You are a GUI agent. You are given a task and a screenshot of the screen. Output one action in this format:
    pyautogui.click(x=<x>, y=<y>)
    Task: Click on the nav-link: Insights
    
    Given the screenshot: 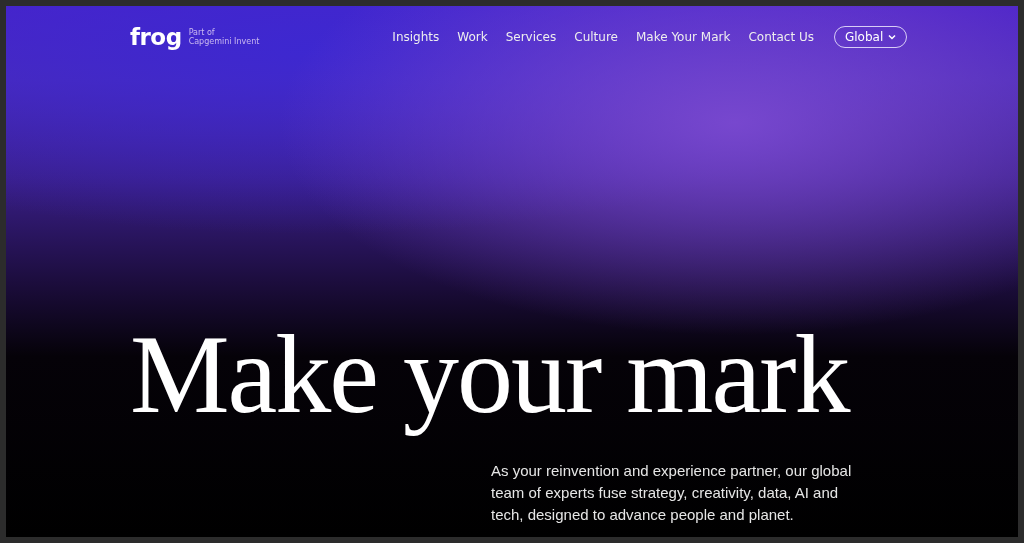 What is the action you would take?
    pyautogui.click(x=416, y=37)
    